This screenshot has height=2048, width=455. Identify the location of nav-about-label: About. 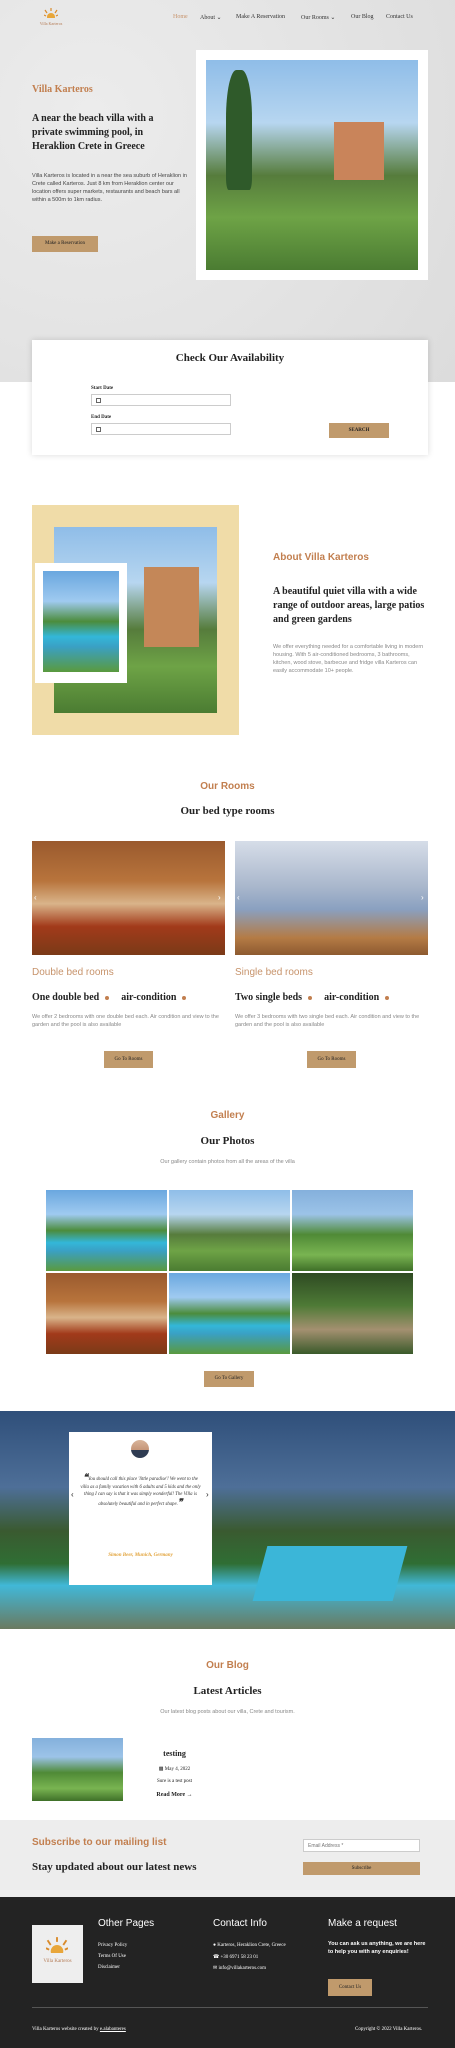
(207, 18).